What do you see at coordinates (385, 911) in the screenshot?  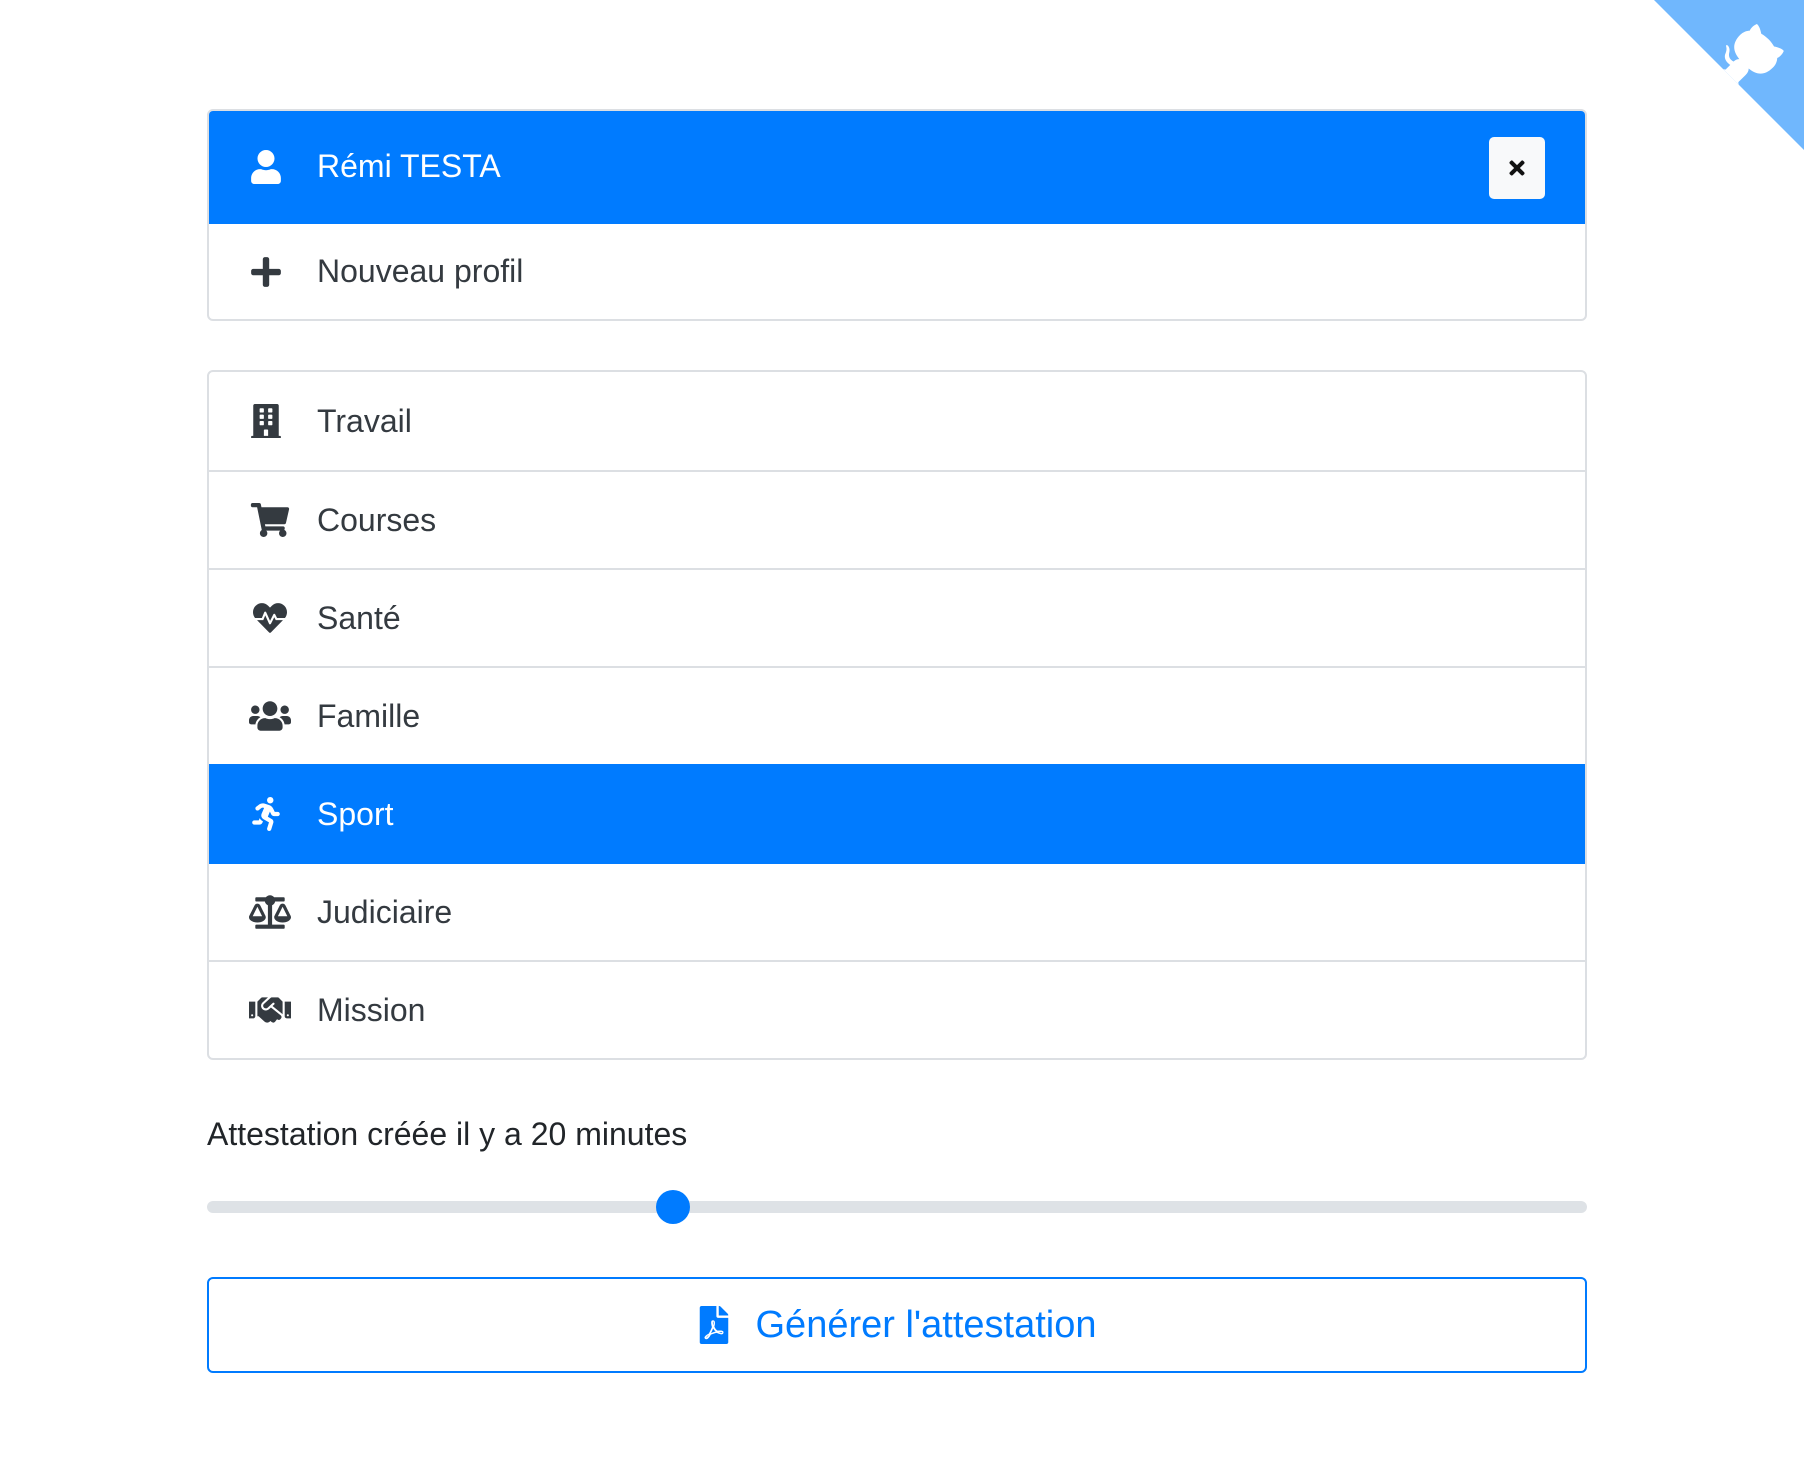 I see `reason-label: Judiciaire` at bounding box center [385, 911].